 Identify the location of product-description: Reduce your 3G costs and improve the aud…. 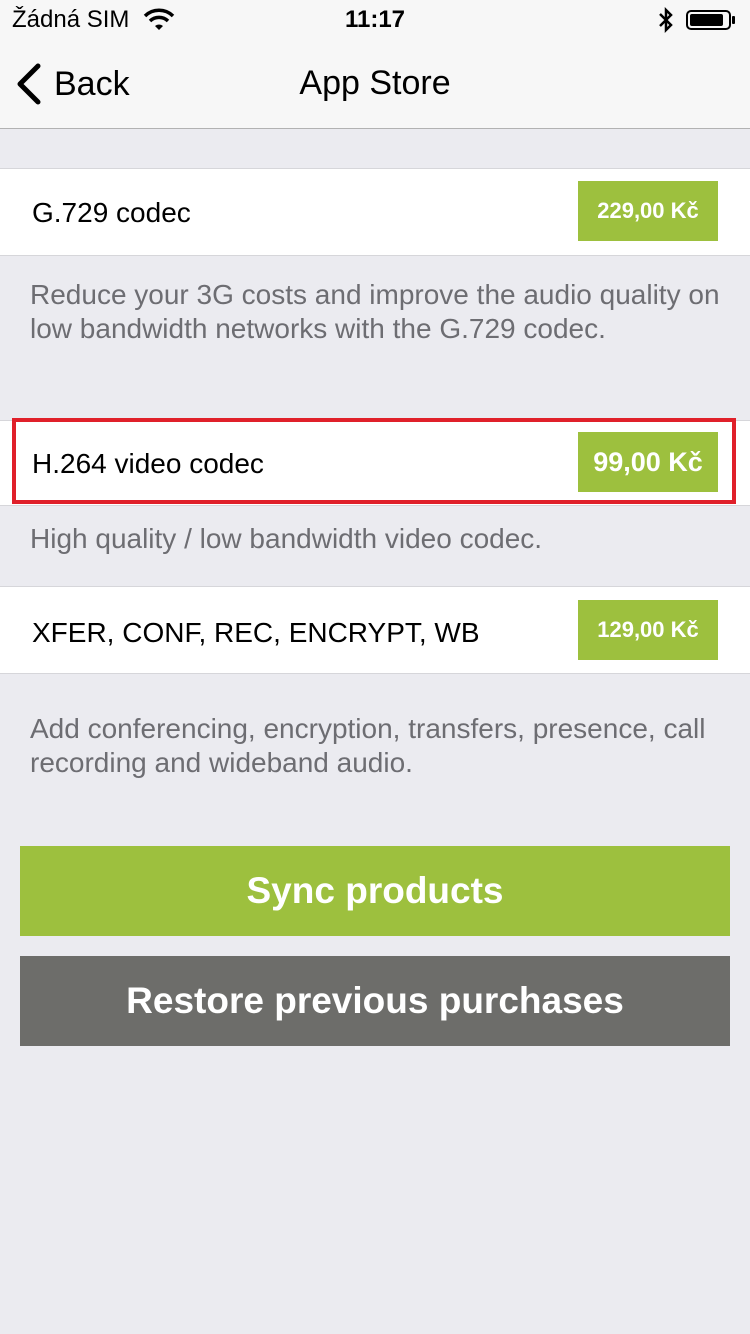
(375, 311).